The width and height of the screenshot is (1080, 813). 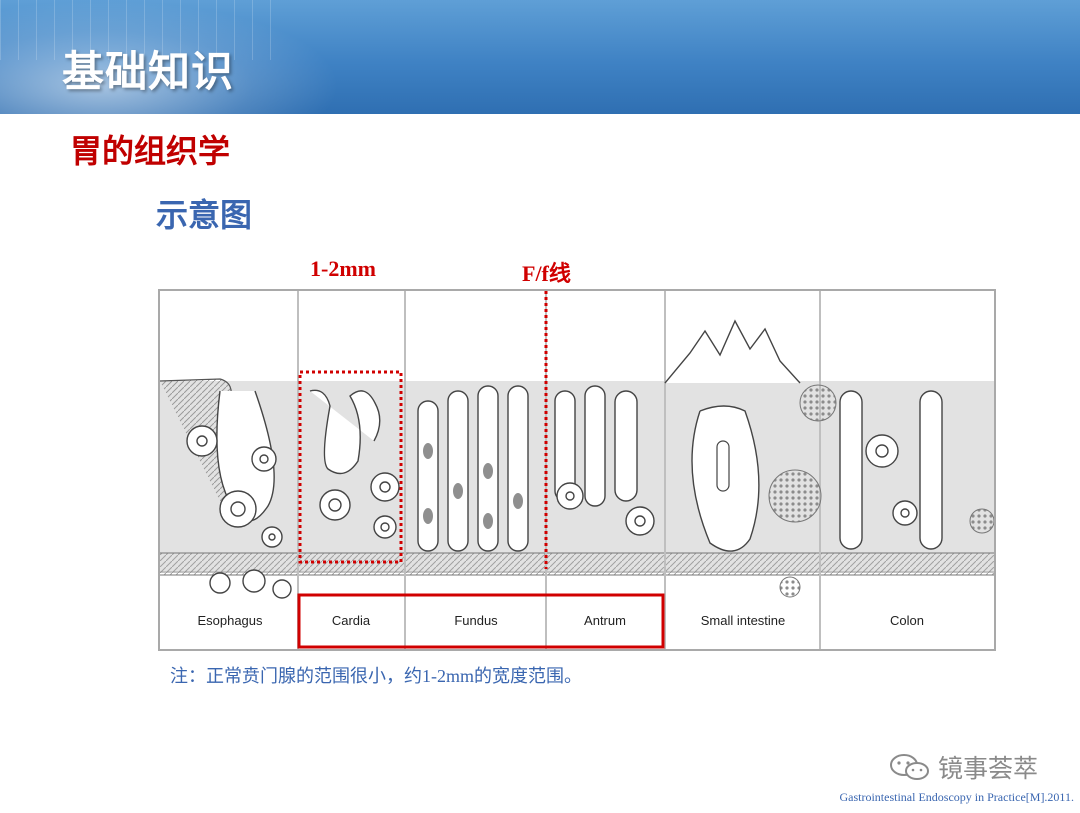 I want to click on watermark-text: 镜事荟萃, so click(x=988, y=768).